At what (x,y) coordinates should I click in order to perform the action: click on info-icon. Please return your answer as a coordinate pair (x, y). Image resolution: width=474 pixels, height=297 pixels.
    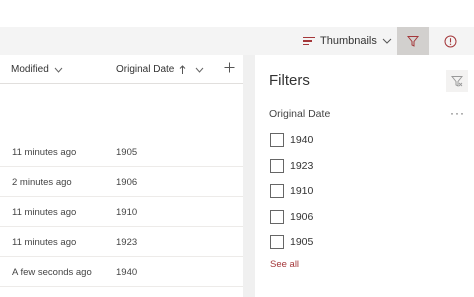
    Looking at the image, I should click on (450, 41).